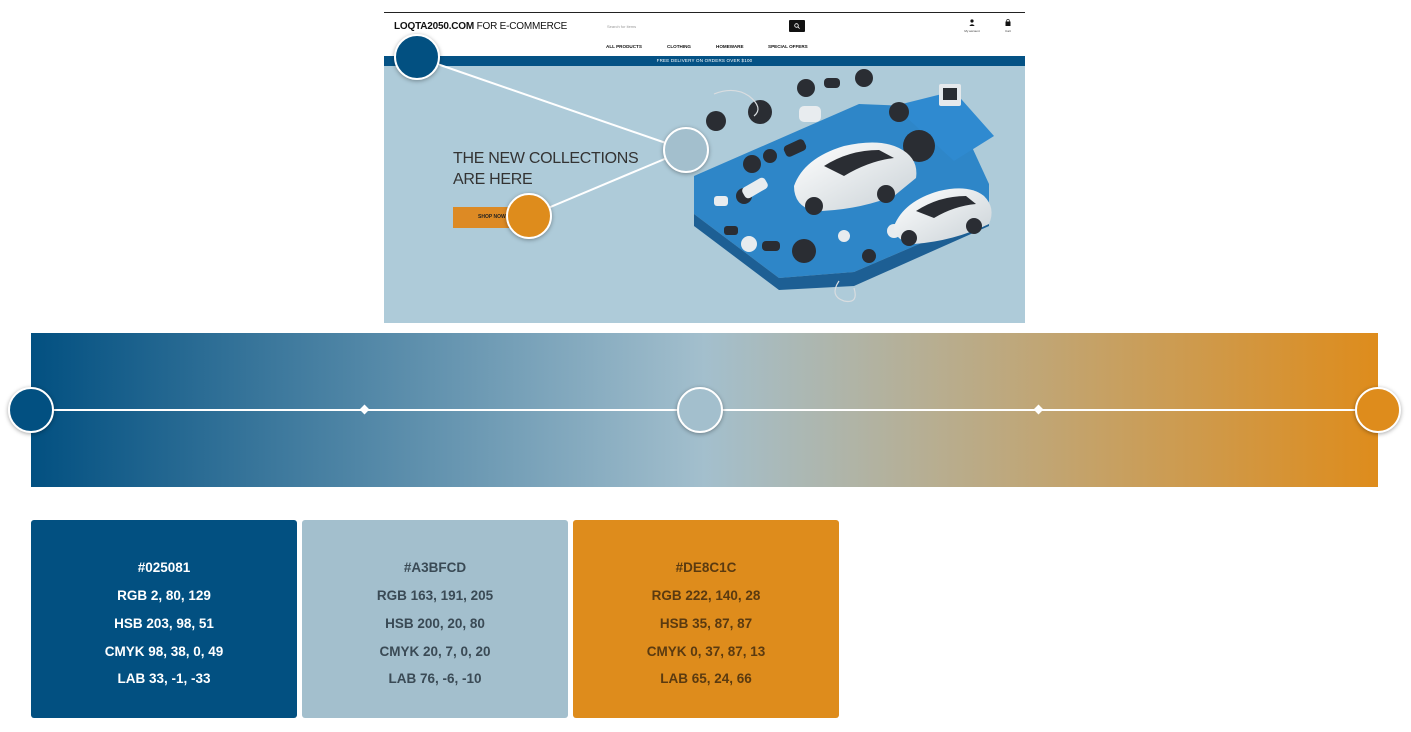  Describe the element at coordinates (529, 216) in the screenshot. I see `sample-point-orange` at that location.